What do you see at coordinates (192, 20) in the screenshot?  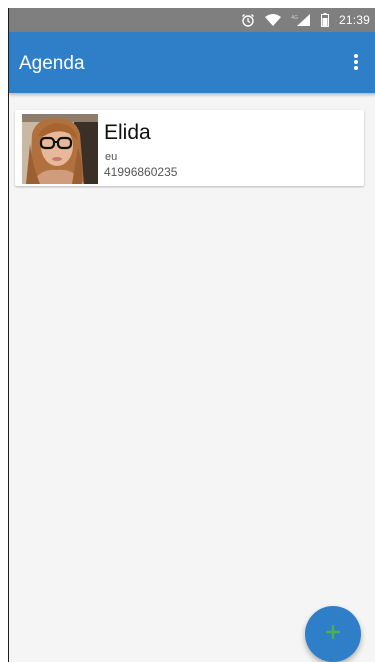 I see `status-bar: 4G 21:39` at bounding box center [192, 20].